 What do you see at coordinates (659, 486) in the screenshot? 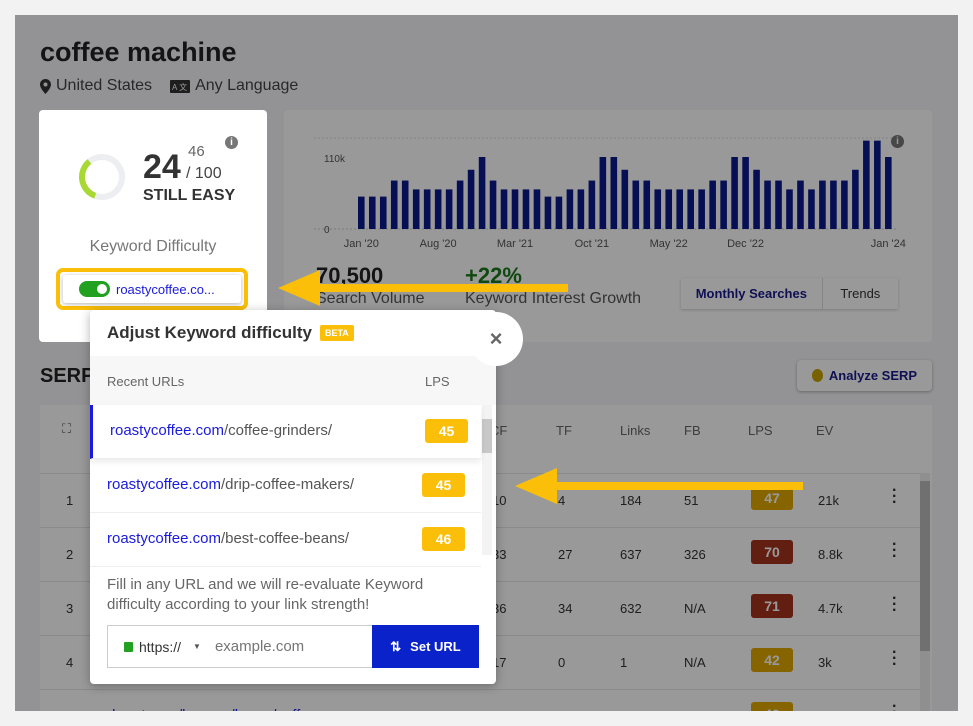
I see `arrow-to-table` at bounding box center [659, 486].